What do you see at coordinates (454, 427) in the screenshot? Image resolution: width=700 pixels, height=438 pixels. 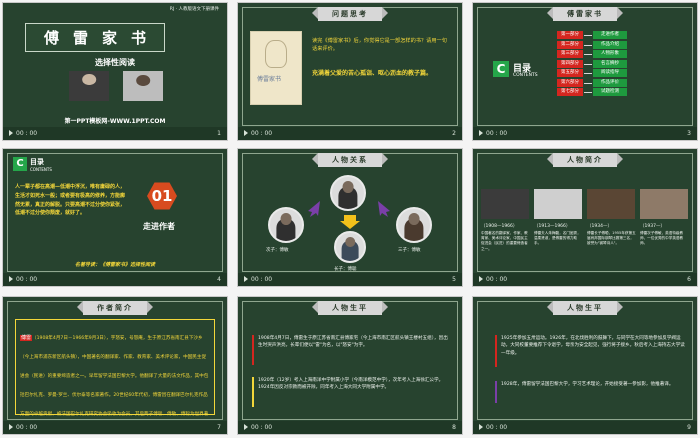 I see `slide-number: 8` at bounding box center [454, 427].